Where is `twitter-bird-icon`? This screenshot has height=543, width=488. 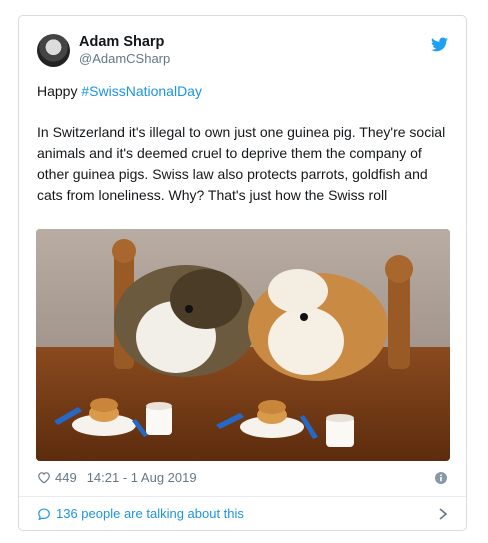 twitter-bird-icon is located at coordinates (439, 44).